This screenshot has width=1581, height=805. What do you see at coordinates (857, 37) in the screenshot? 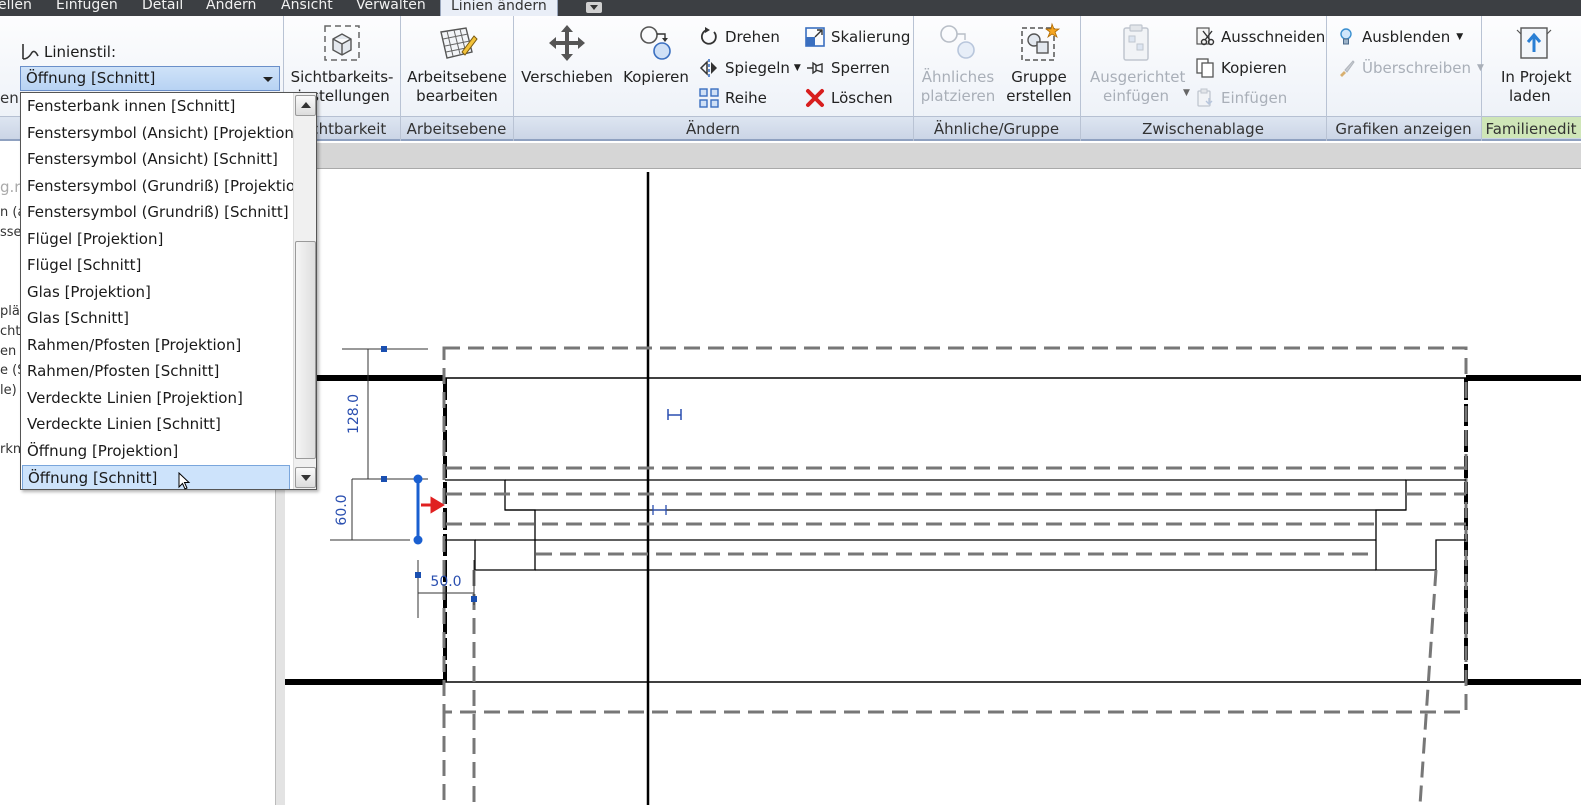
I see `scale-button: Skalierung` at bounding box center [857, 37].